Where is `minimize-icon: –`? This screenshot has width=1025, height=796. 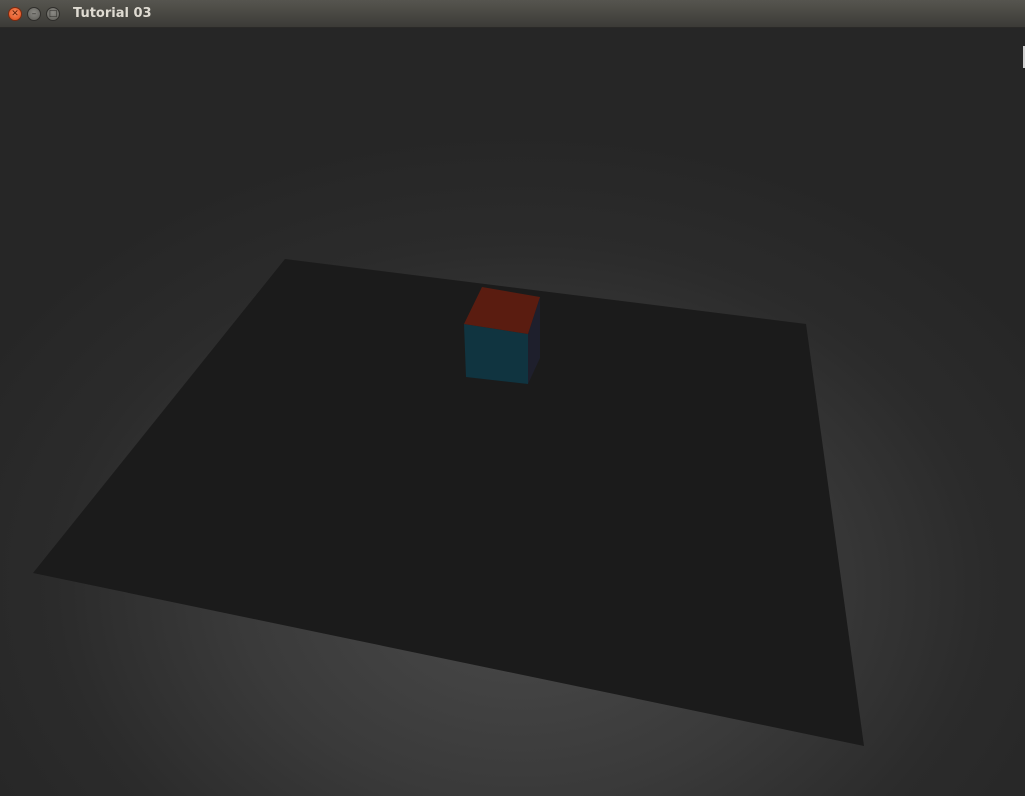
minimize-icon: – is located at coordinates (34, 13).